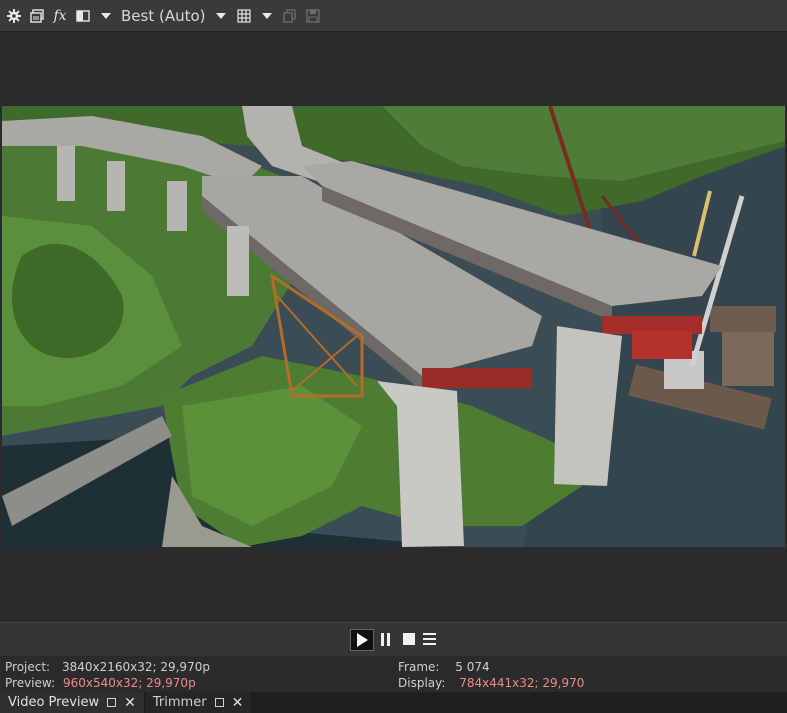 The width and height of the screenshot is (787, 713). I want to click on copy-snapshot-icon, so click(290, 16).